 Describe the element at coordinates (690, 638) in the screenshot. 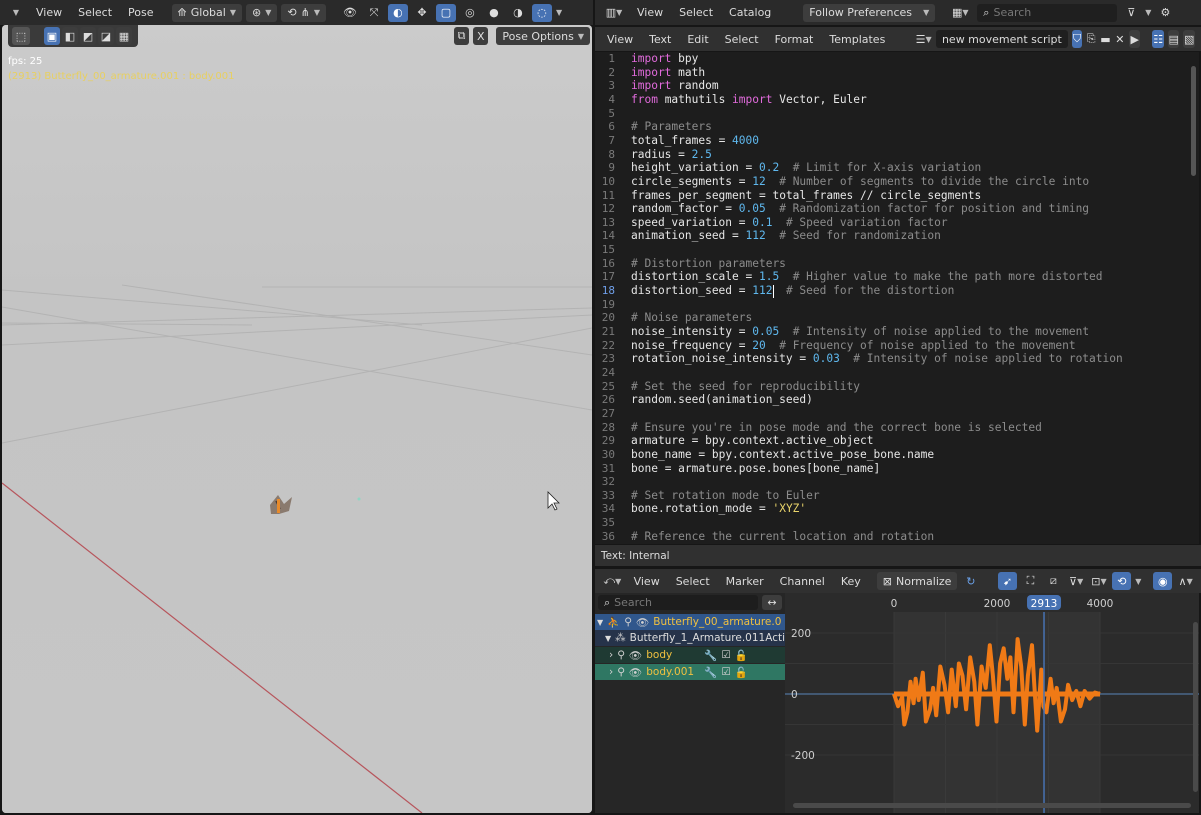

I see `channel-row-action: ▼ ⁂ Butterfly_1_Armature.011Acti` at that location.